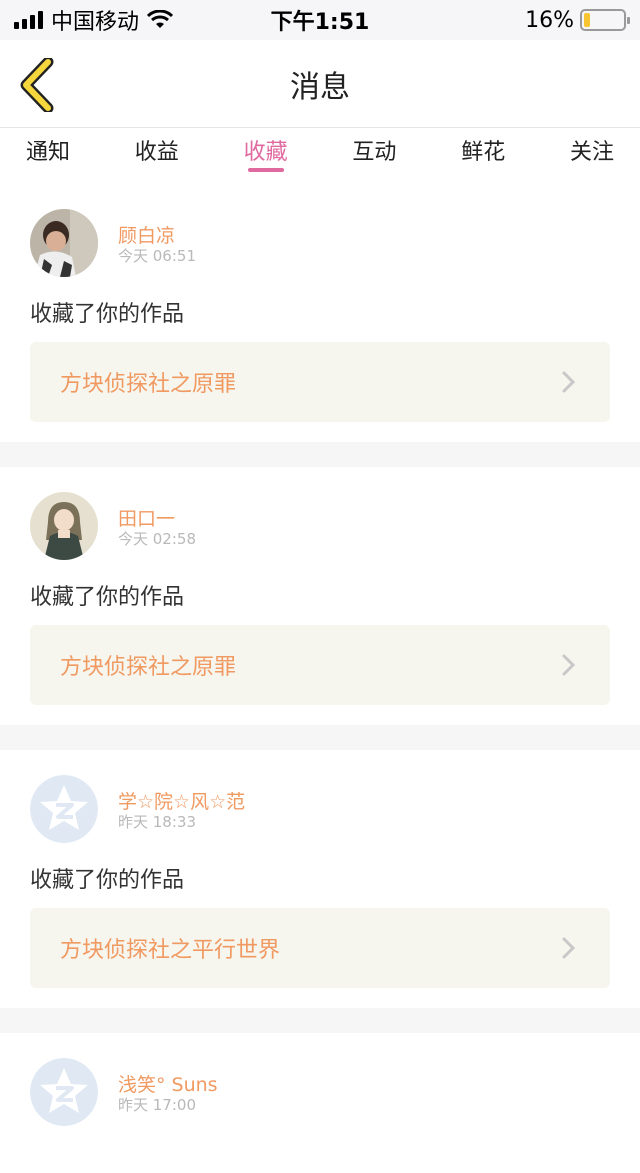  Describe the element at coordinates (157, 1105) in the screenshot. I see `timestamp: 昨天 17:00` at that location.